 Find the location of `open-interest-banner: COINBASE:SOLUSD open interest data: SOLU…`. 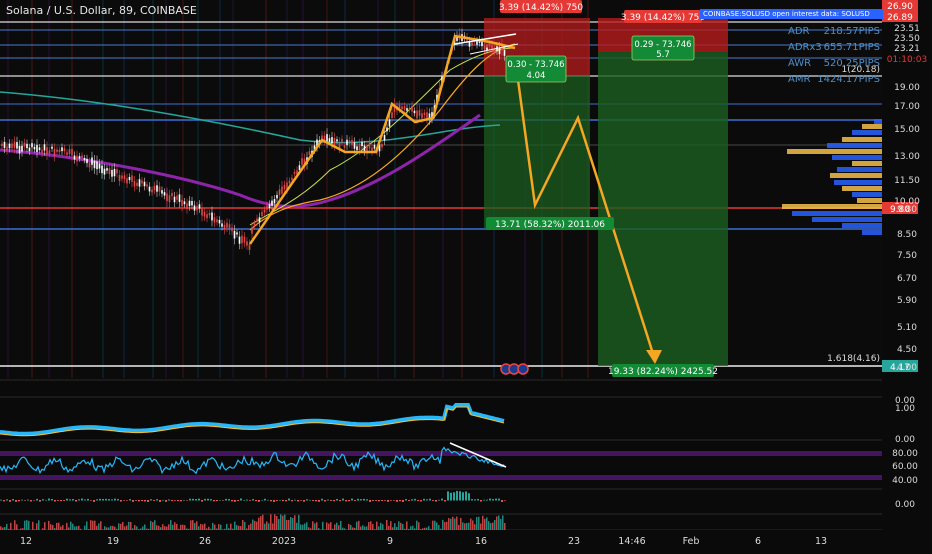

open-interest-banner: COINBASE:SOLUSD open interest data: SOLU… is located at coordinates (791, 14).